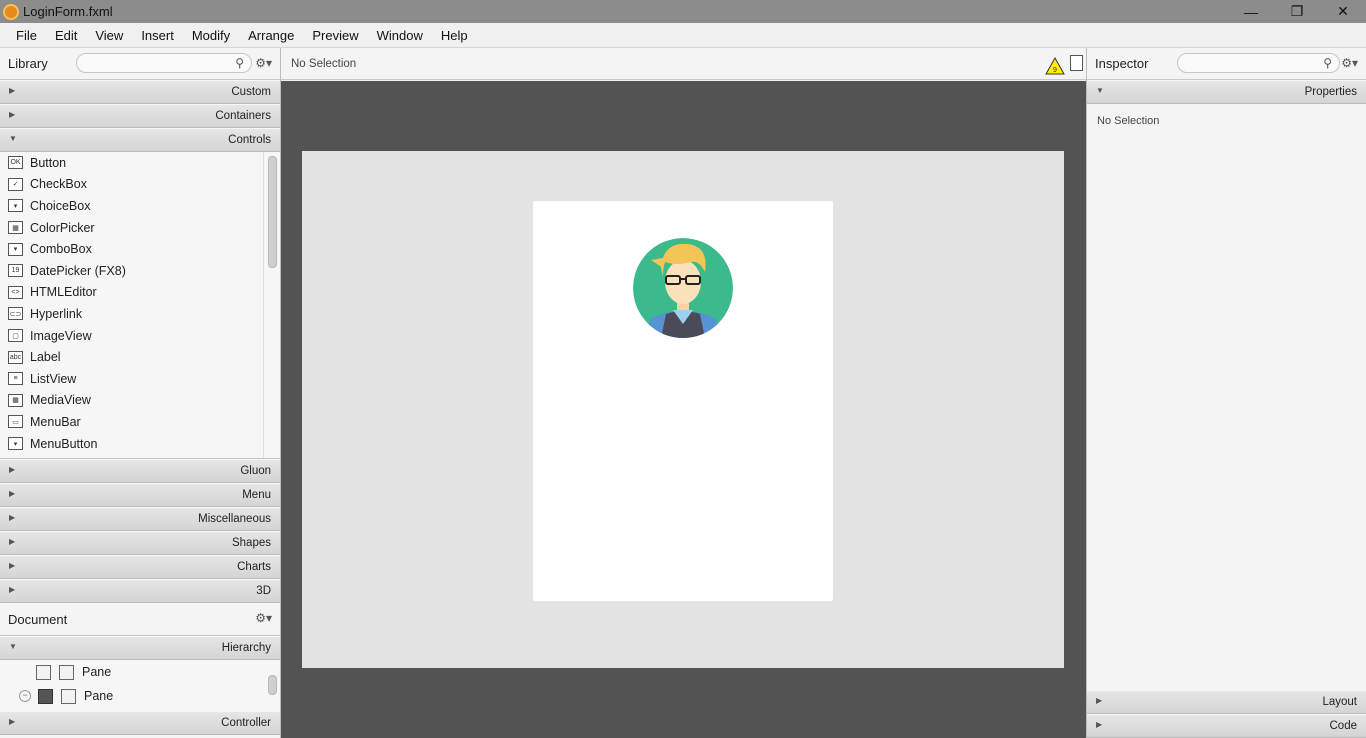  I want to click on section-label: Controls, so click(249, 140).